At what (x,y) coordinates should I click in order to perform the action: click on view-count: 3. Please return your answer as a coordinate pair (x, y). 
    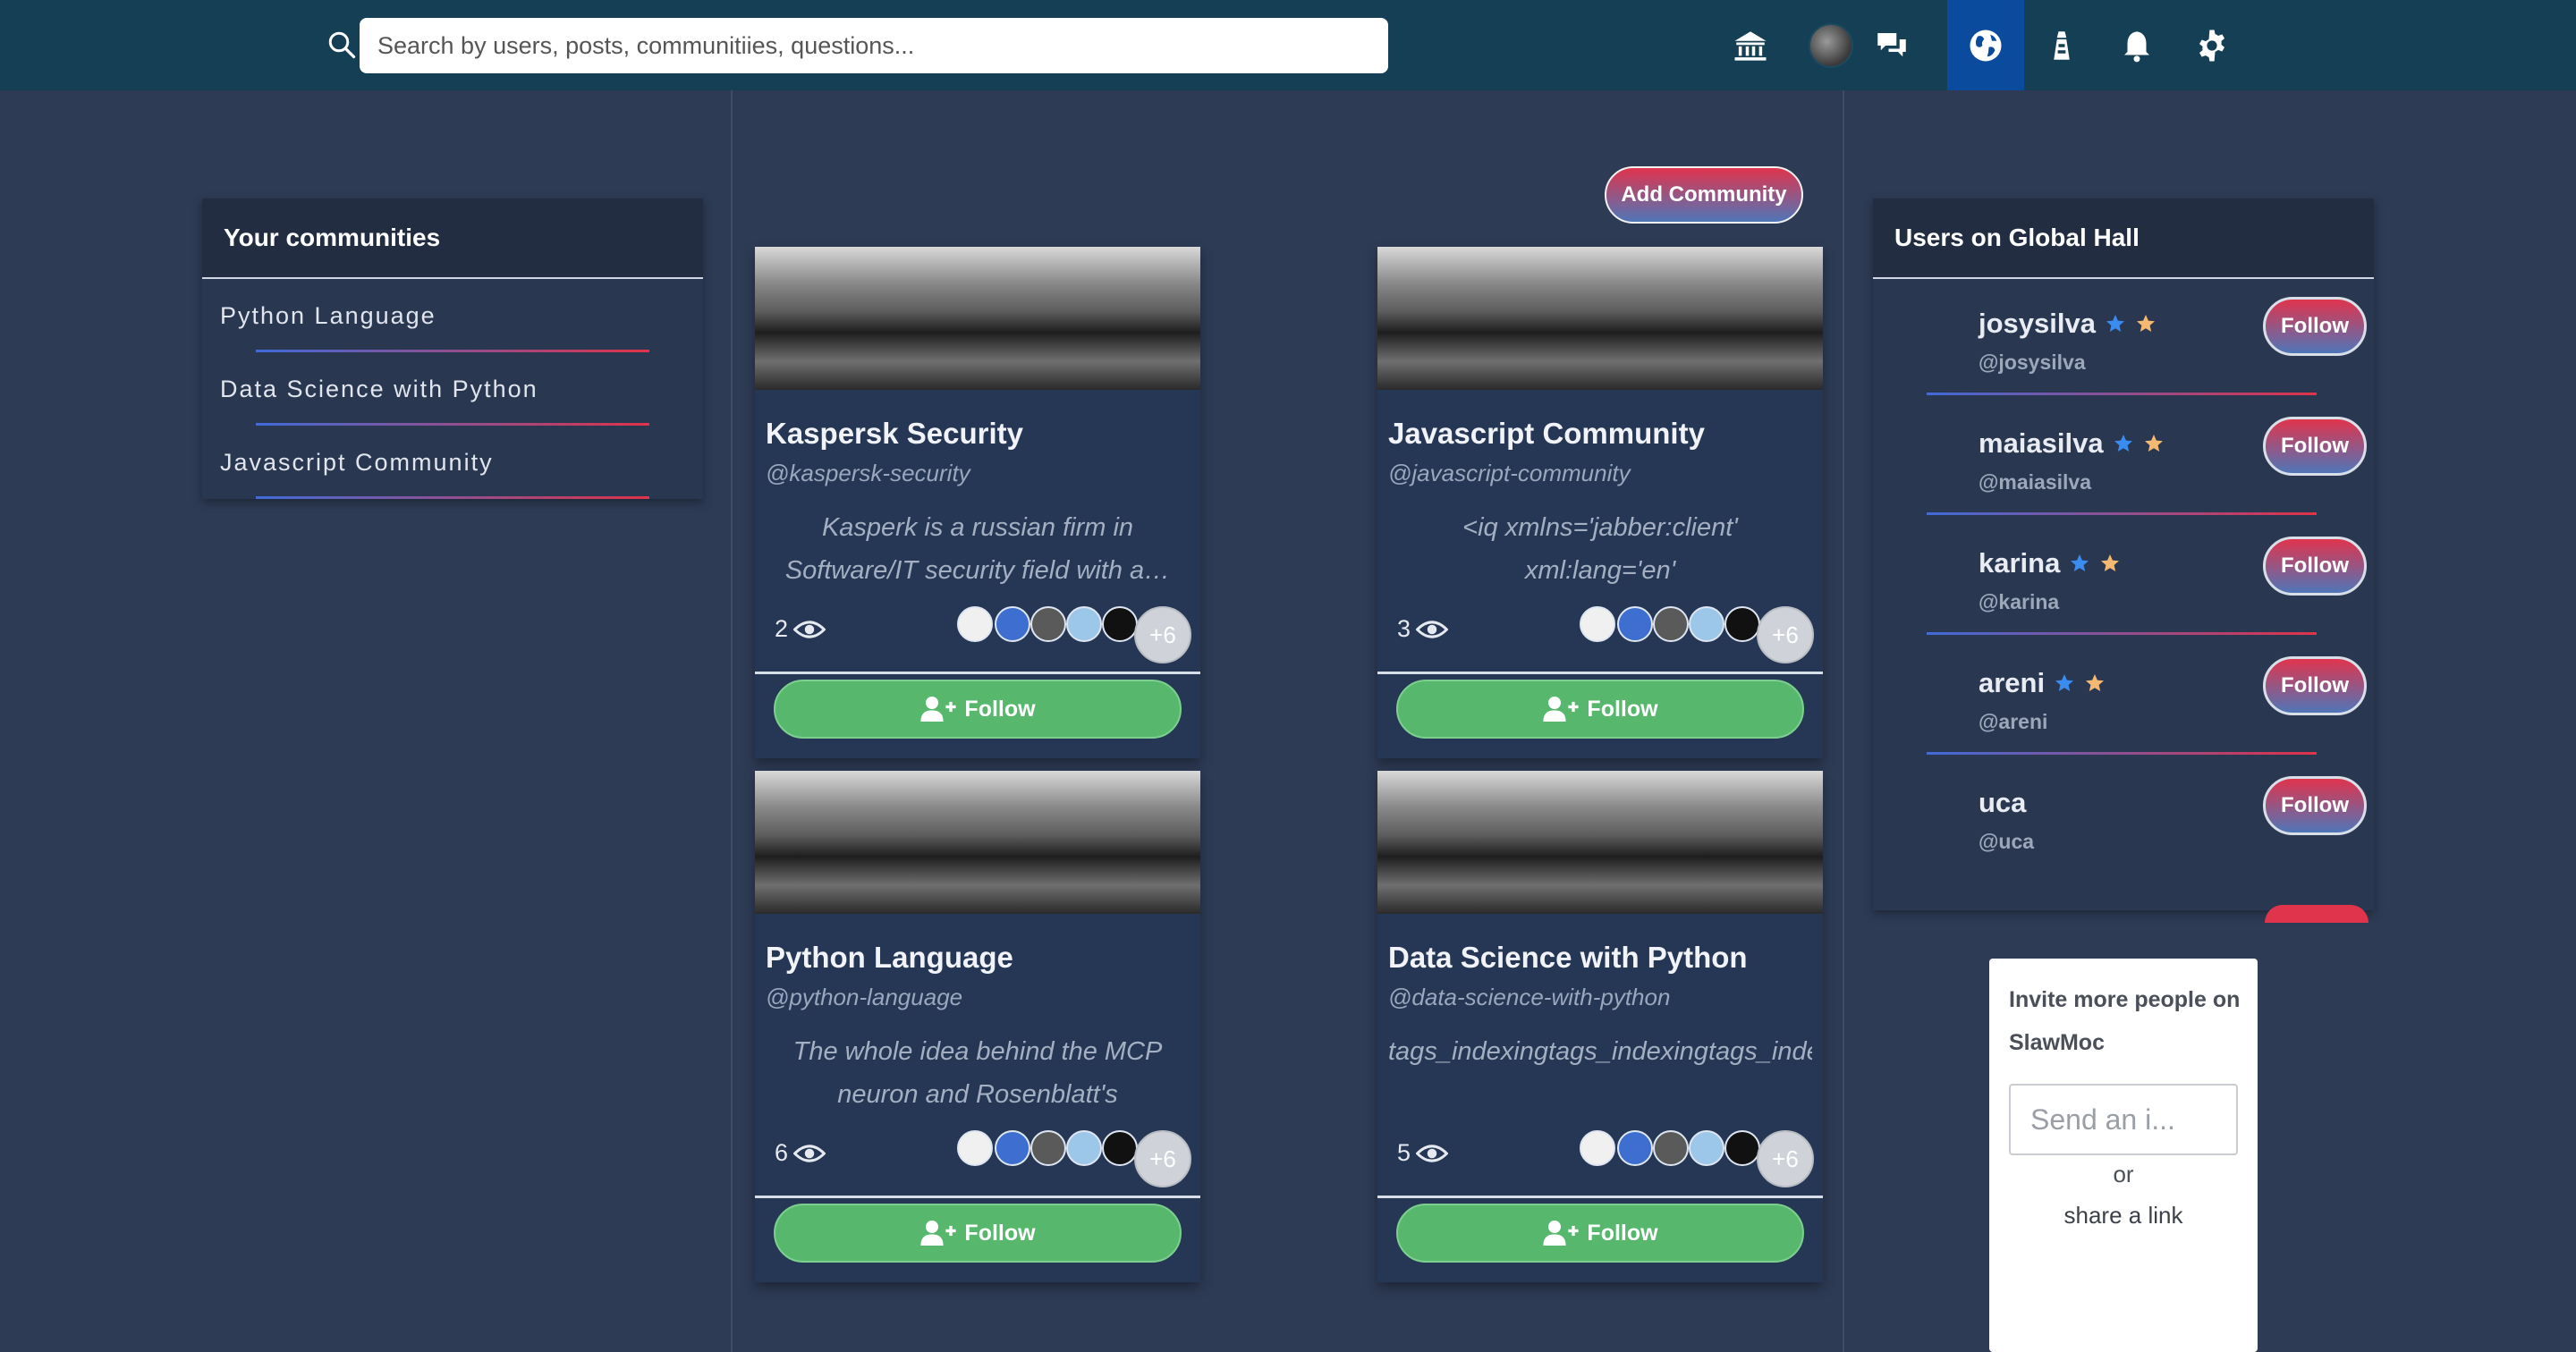
    Looking at the image, I should click on (1423, 629).